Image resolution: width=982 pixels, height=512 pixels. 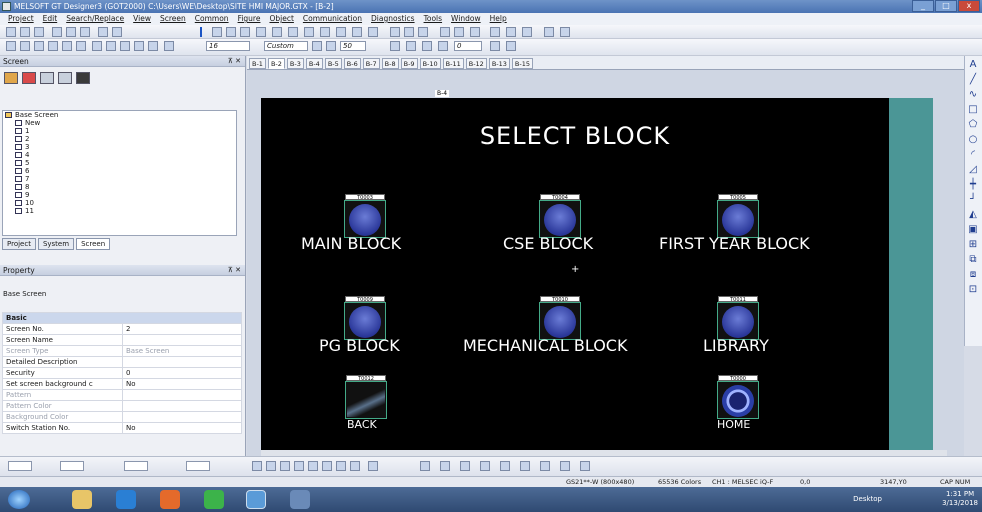 I want to click on chrome-icon, so click(x=214, y=499).